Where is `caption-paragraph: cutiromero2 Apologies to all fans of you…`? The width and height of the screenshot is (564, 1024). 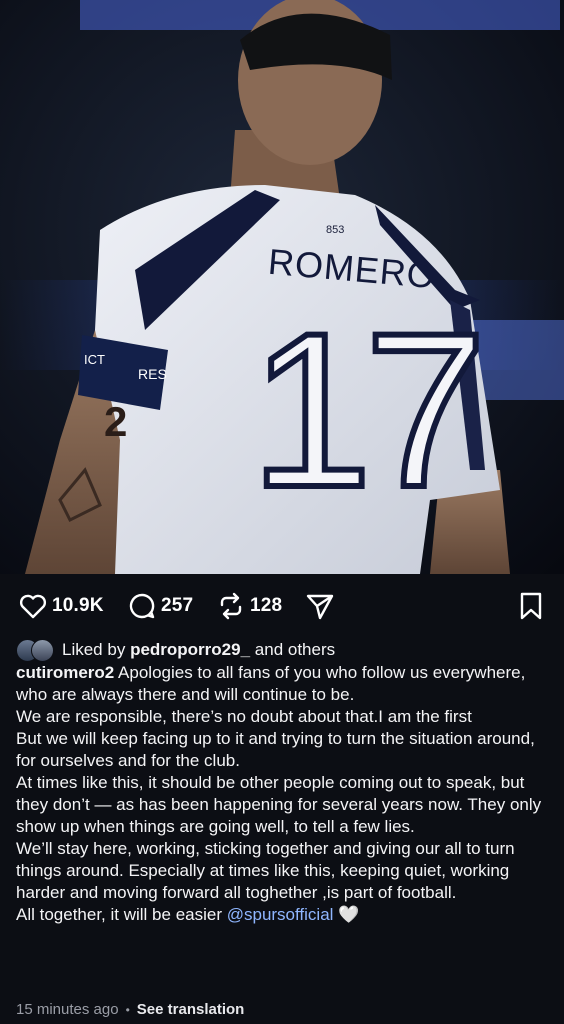
caption-paragraph: cutiromero2 Apologies to all fans of you… is located at coordinates (284, 684).